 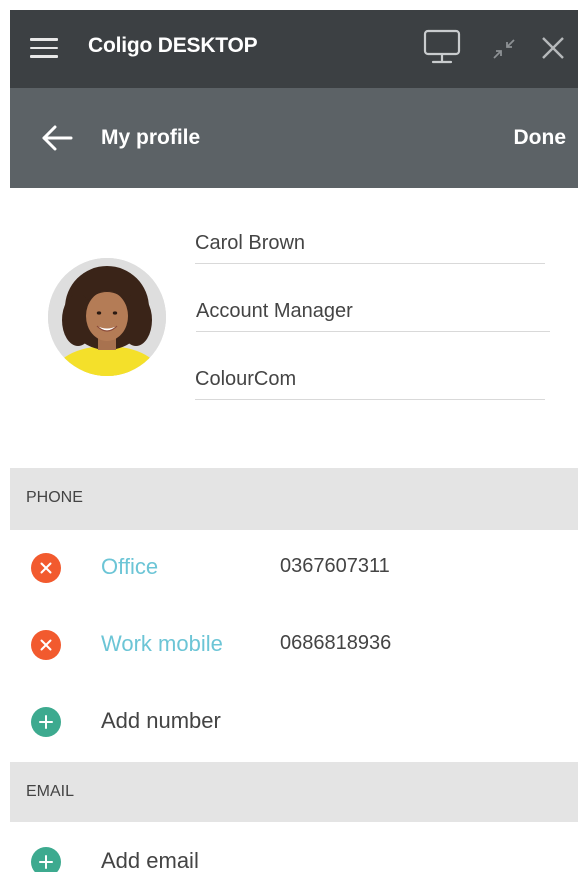 What do you see at coordinates (162, 644) in the screenshot?
I see `phone-type-label: Work mobile` at bounding box center [162, 644].